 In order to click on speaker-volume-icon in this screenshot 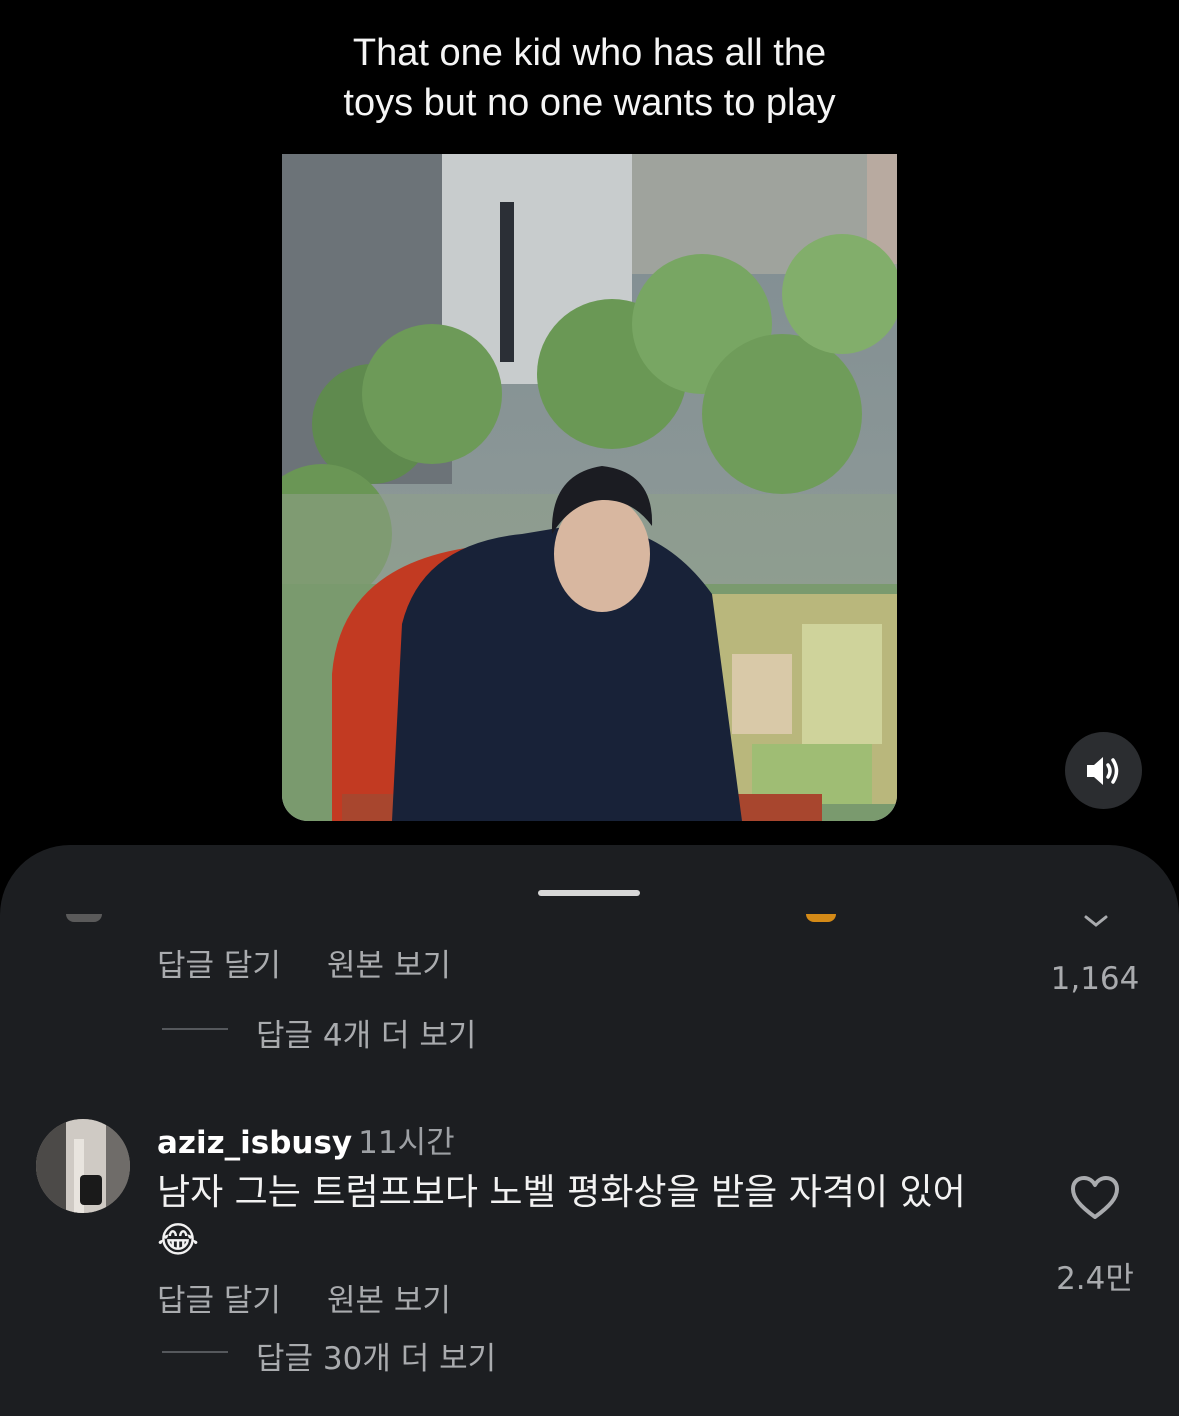, I will do `click(1102, 770)`.